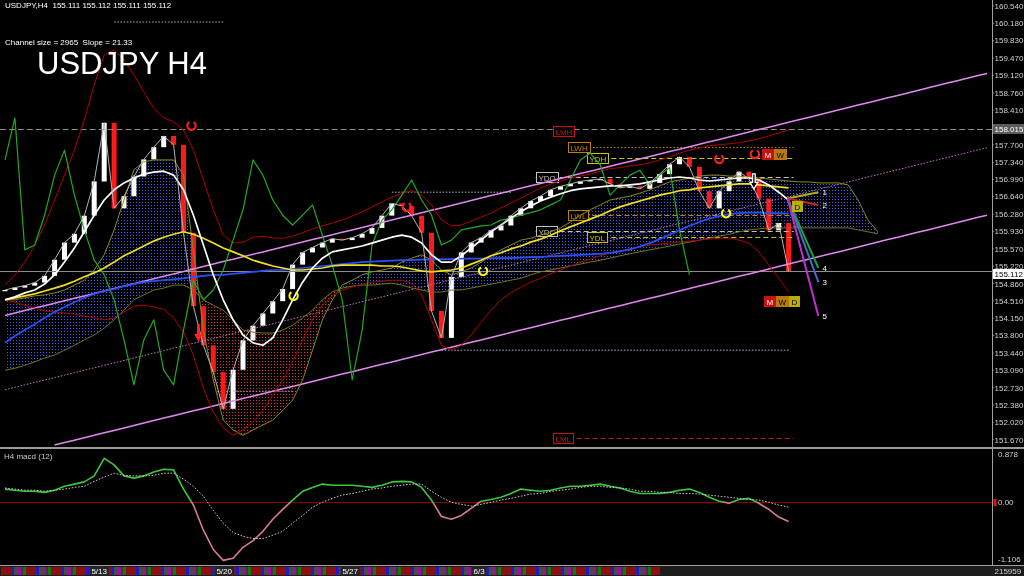  I want to click on level-marker-icon, so click(995, 502).